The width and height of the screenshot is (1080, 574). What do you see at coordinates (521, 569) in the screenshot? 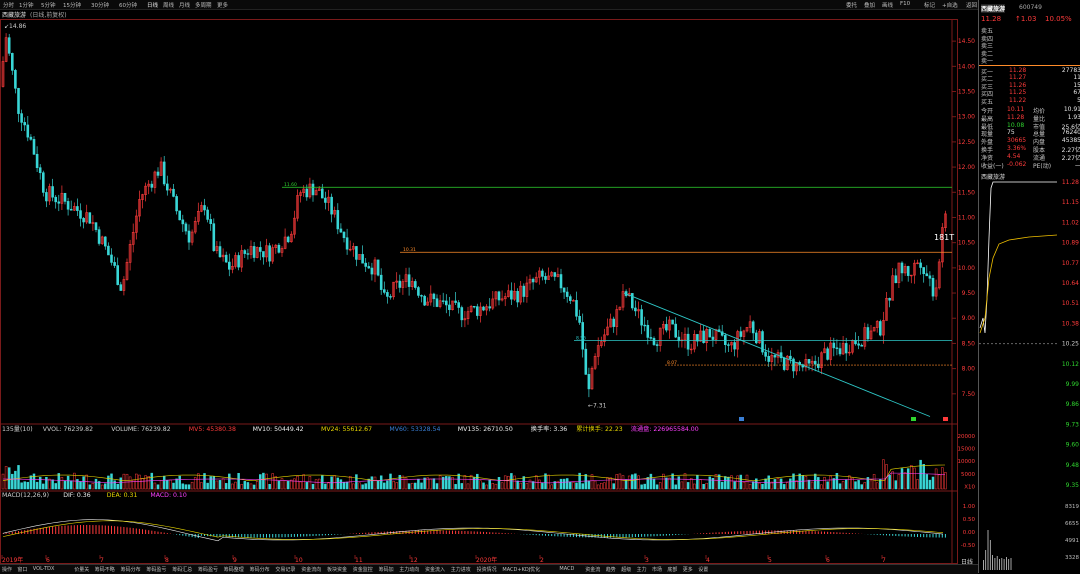
I see `bottom-tab-20: MACD+KDJ优化` at bounding box center [521, 569].